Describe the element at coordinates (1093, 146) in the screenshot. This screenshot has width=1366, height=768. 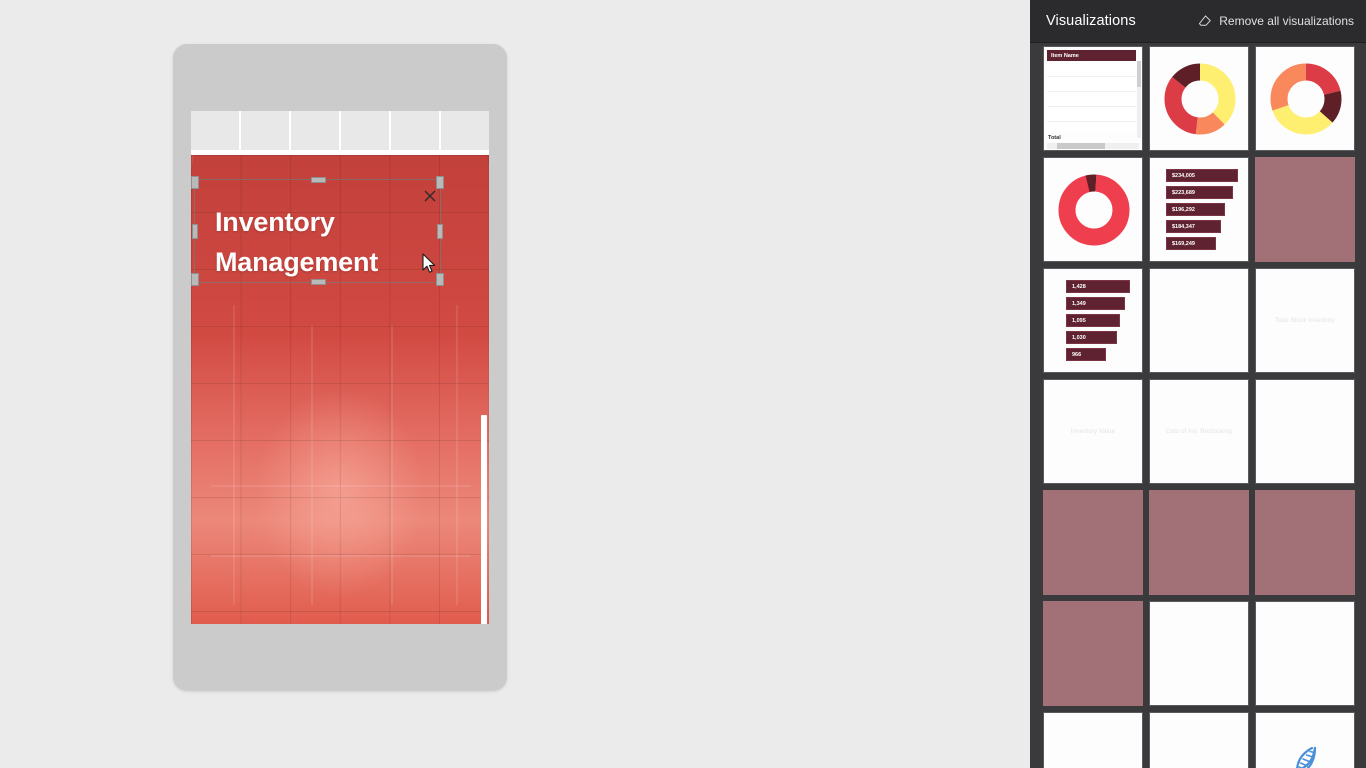
I see `table-horizontal-scrollbar` at that location.